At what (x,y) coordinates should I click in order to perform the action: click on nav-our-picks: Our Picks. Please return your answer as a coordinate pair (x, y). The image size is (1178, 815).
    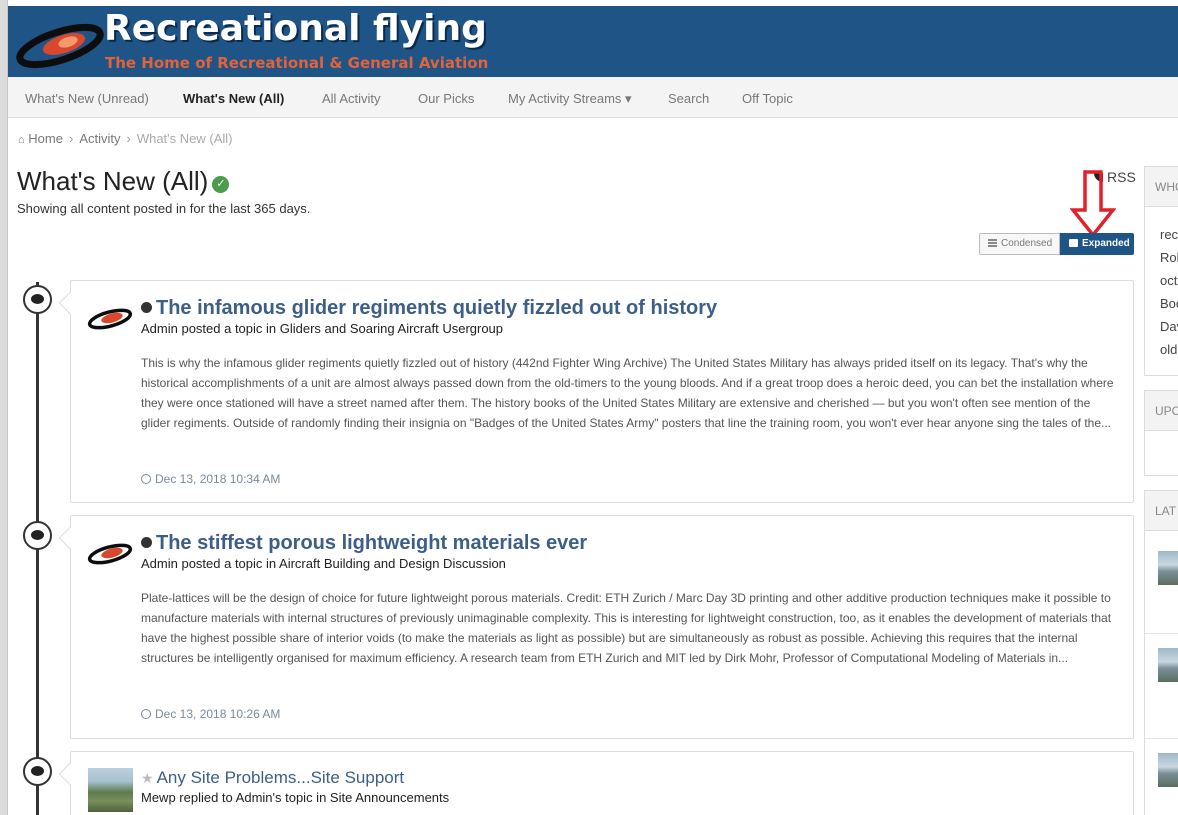
    Looking at the image, I should click on (446, 98).